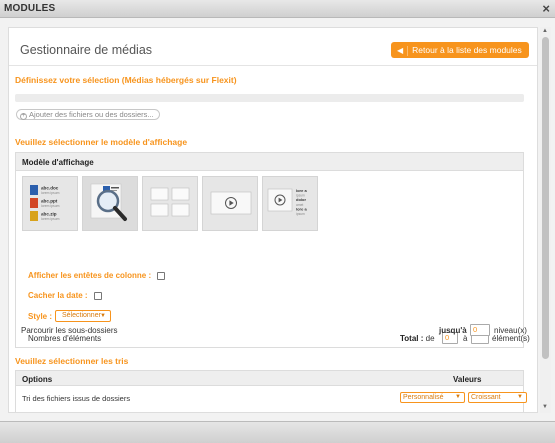  What do you see at coordinates (65, 338) in the screenshot?
I see `count-label: Nombres d'éléments` at bounding box center [65, 338].